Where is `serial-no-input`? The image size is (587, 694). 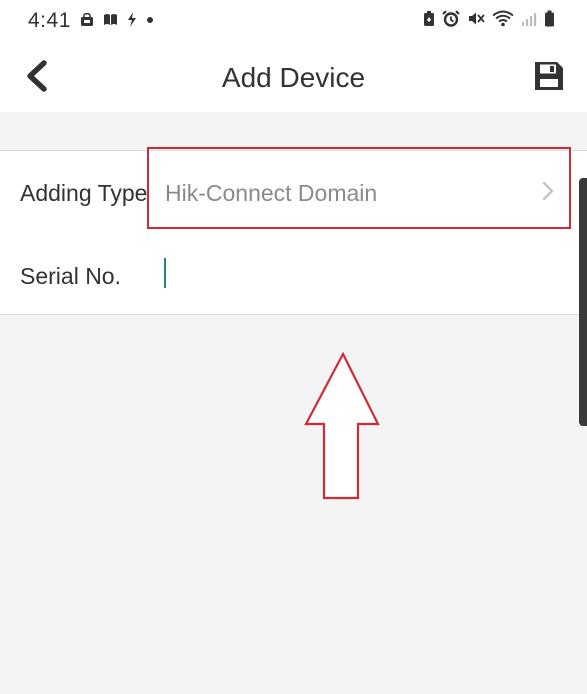 serial-no-input is located at coordinates (360, 273).